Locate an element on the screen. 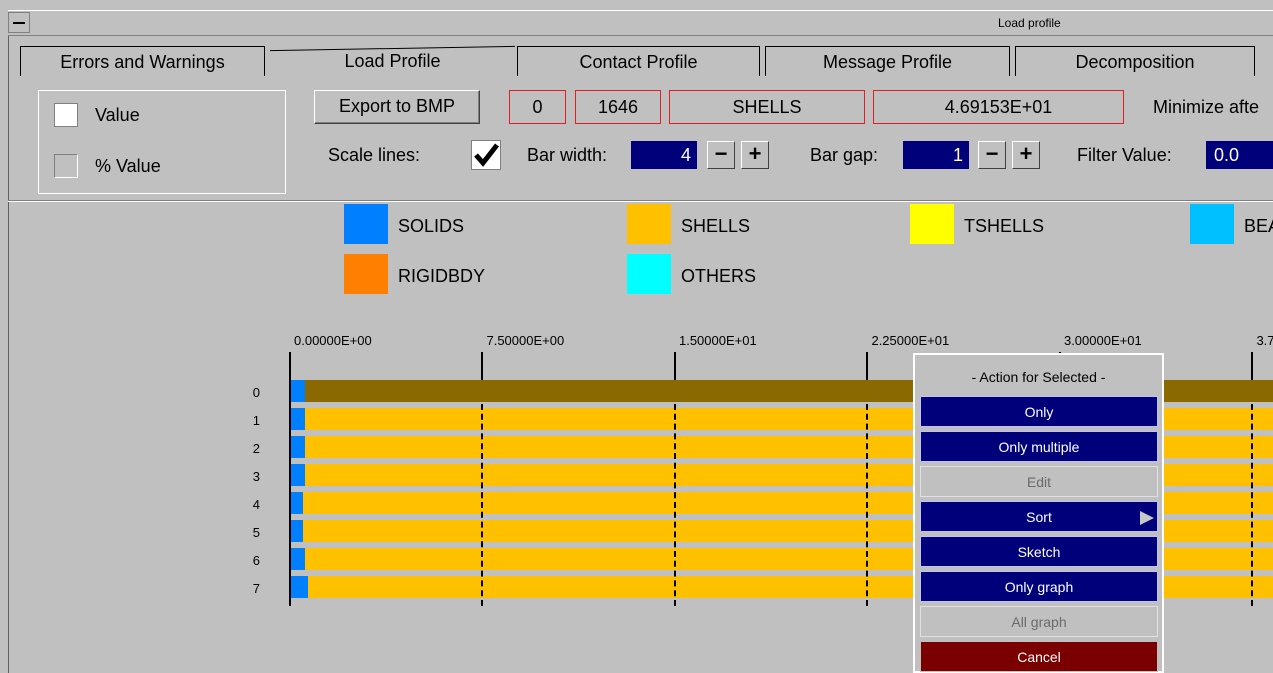 The width and height of the screenshot is (1273, 673). selected-type-field: SHELLS is located at coordinates (767, 107).